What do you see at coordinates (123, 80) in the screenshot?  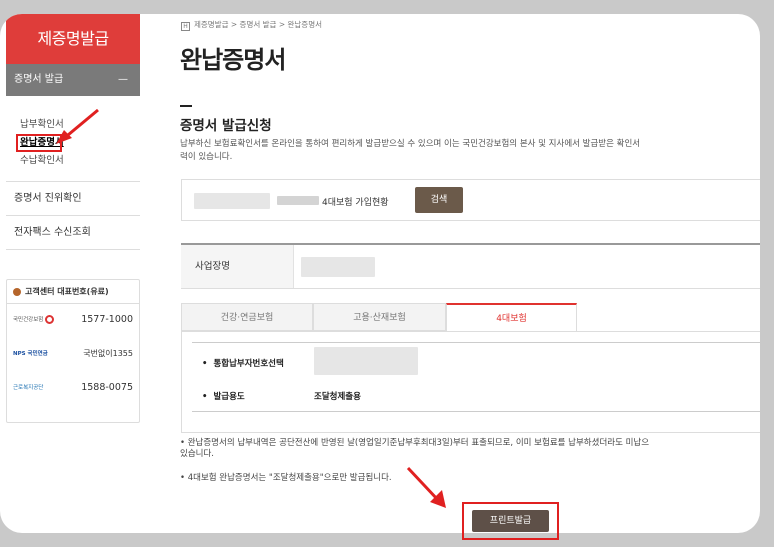 I see `collapse-icon: —` at bounding box center [123, 80].